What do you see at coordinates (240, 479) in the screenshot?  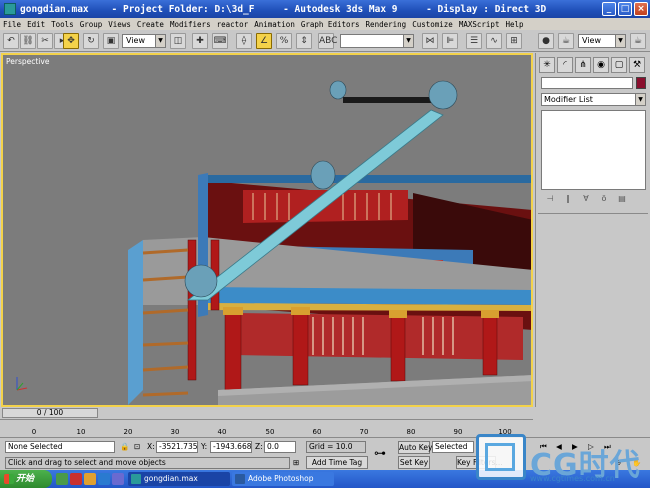 I see `photoshop-icon` at bounding box center [240, 479].